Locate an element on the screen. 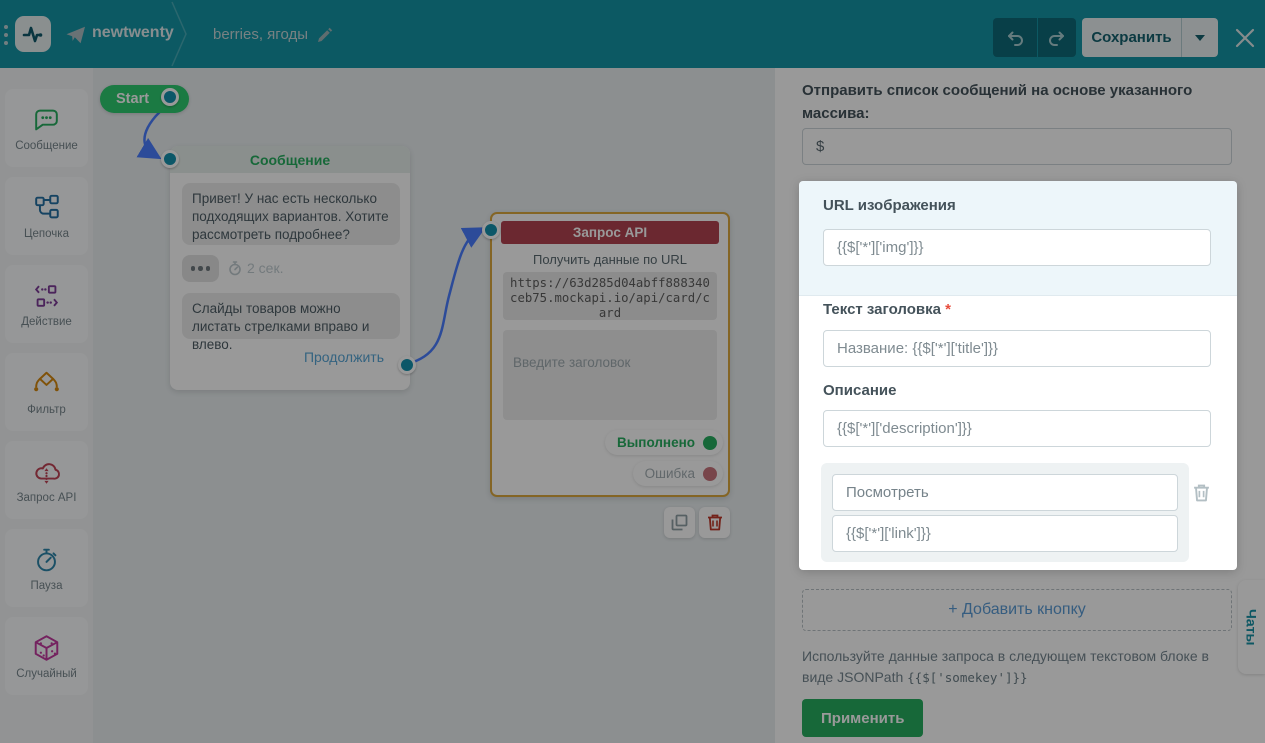 Image resolution: width=1265 pixels, height=743 pixels. api-error-connector: Ошибка is located at coordinates (677, 473).